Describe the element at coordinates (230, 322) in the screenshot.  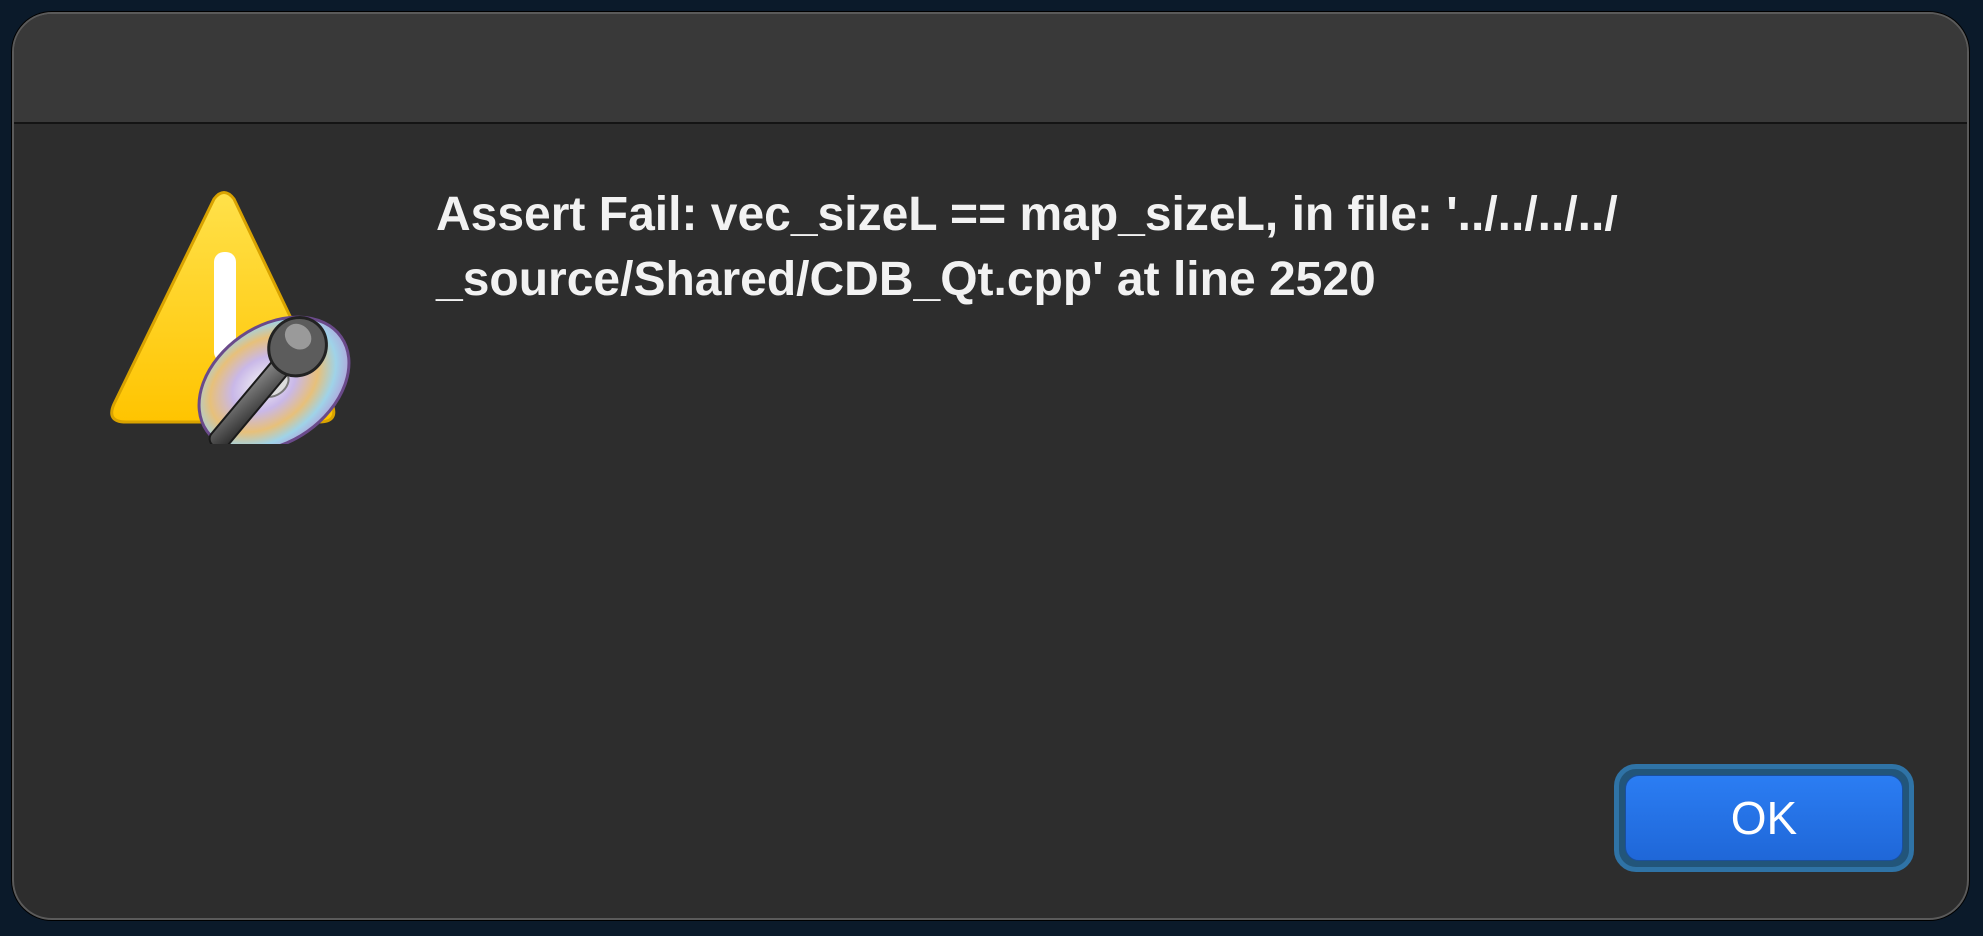
I see `warning-triangle-icon` at that location.